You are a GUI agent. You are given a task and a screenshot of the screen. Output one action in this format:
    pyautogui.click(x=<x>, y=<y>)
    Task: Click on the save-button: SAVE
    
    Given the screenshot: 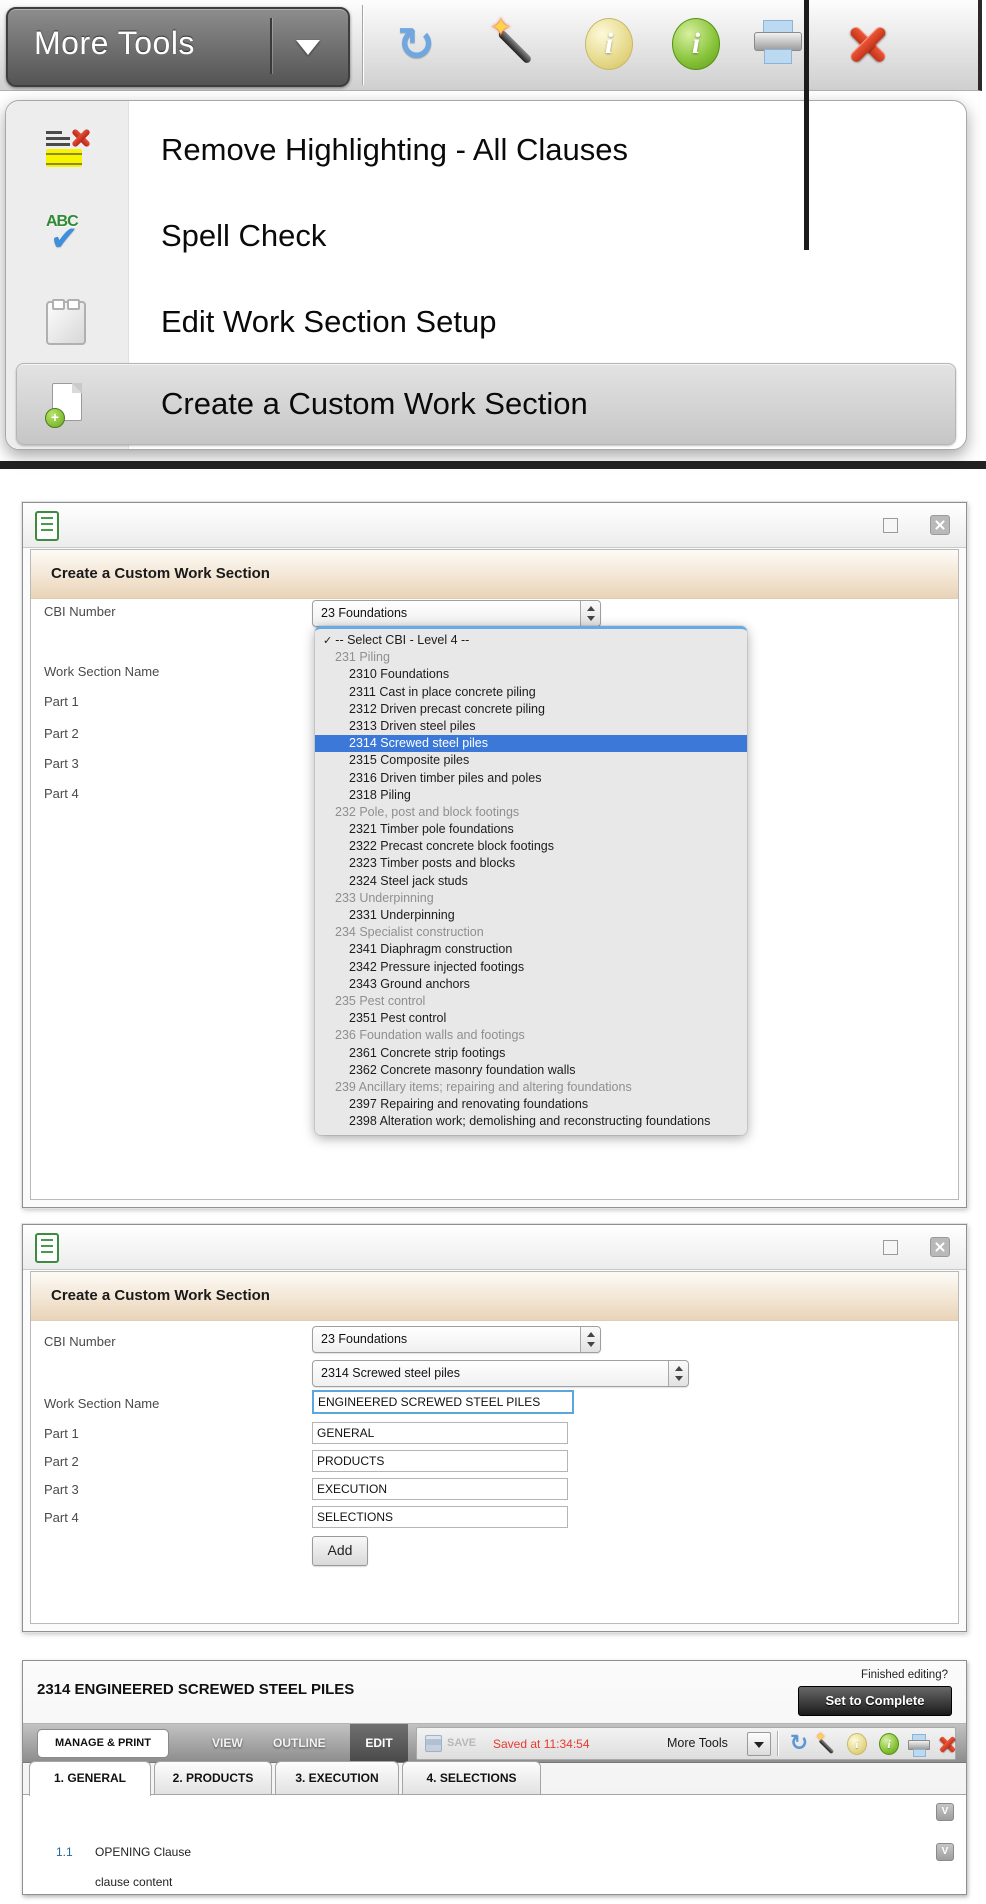 What is the action you would take?
    pyautogui.click(x=461, y=1743)
    